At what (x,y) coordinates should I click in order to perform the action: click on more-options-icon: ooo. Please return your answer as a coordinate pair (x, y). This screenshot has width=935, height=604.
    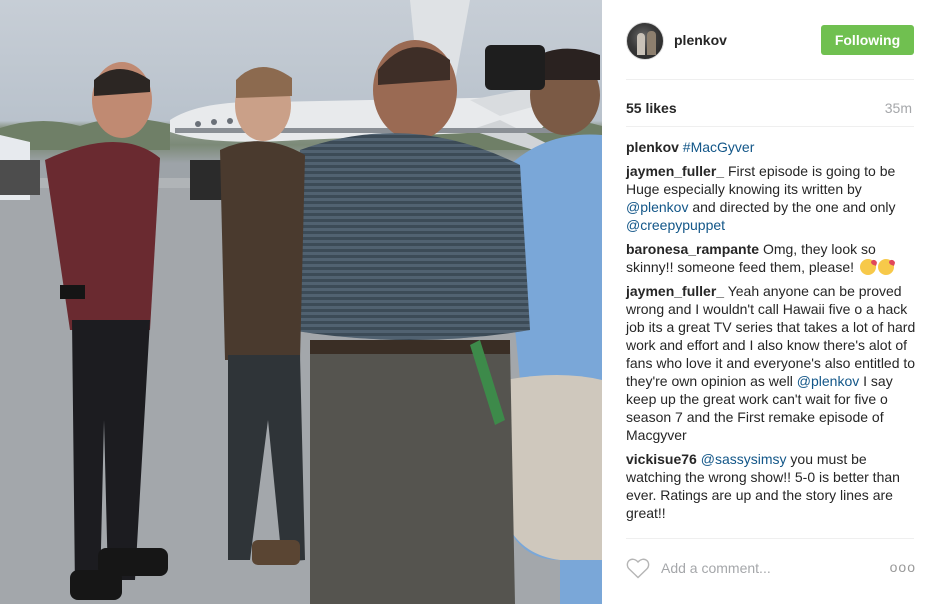
    Looking at the image, I should click on (903, 567).